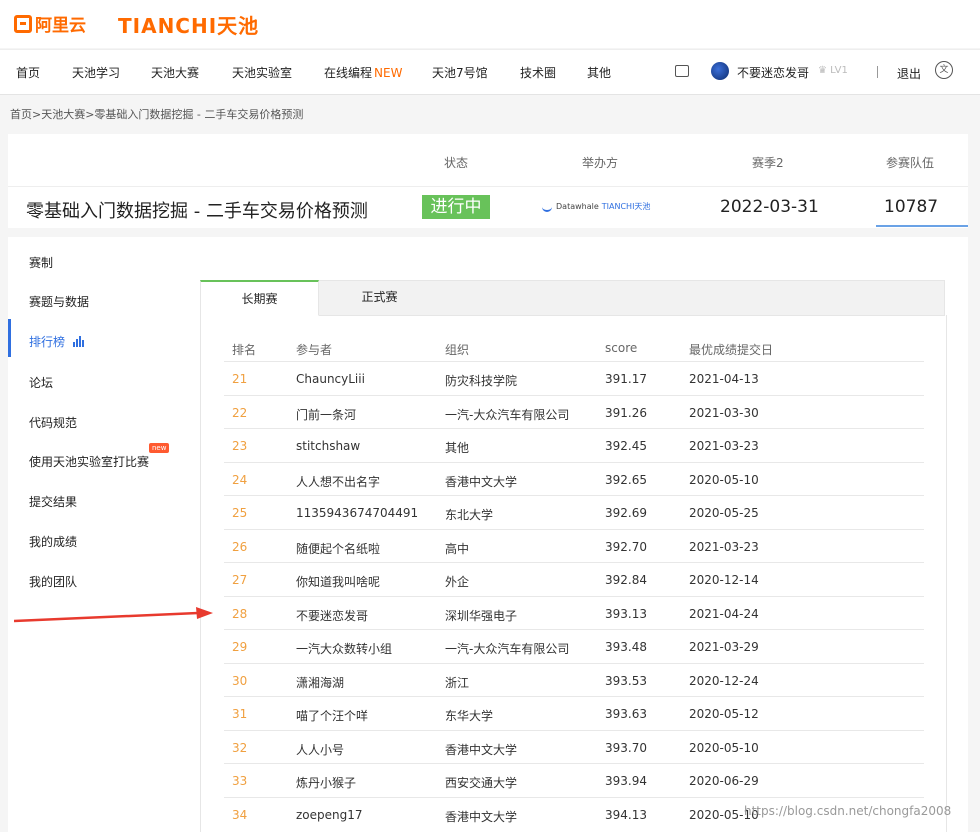  I want to click on participant-cell: zoepeng17, so click(329, 815).